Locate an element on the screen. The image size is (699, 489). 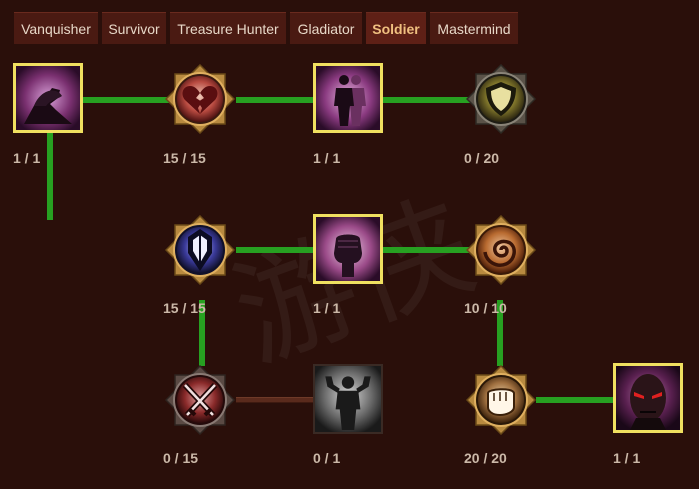
skill-node-demon-face is located at coordinates (648, 398).